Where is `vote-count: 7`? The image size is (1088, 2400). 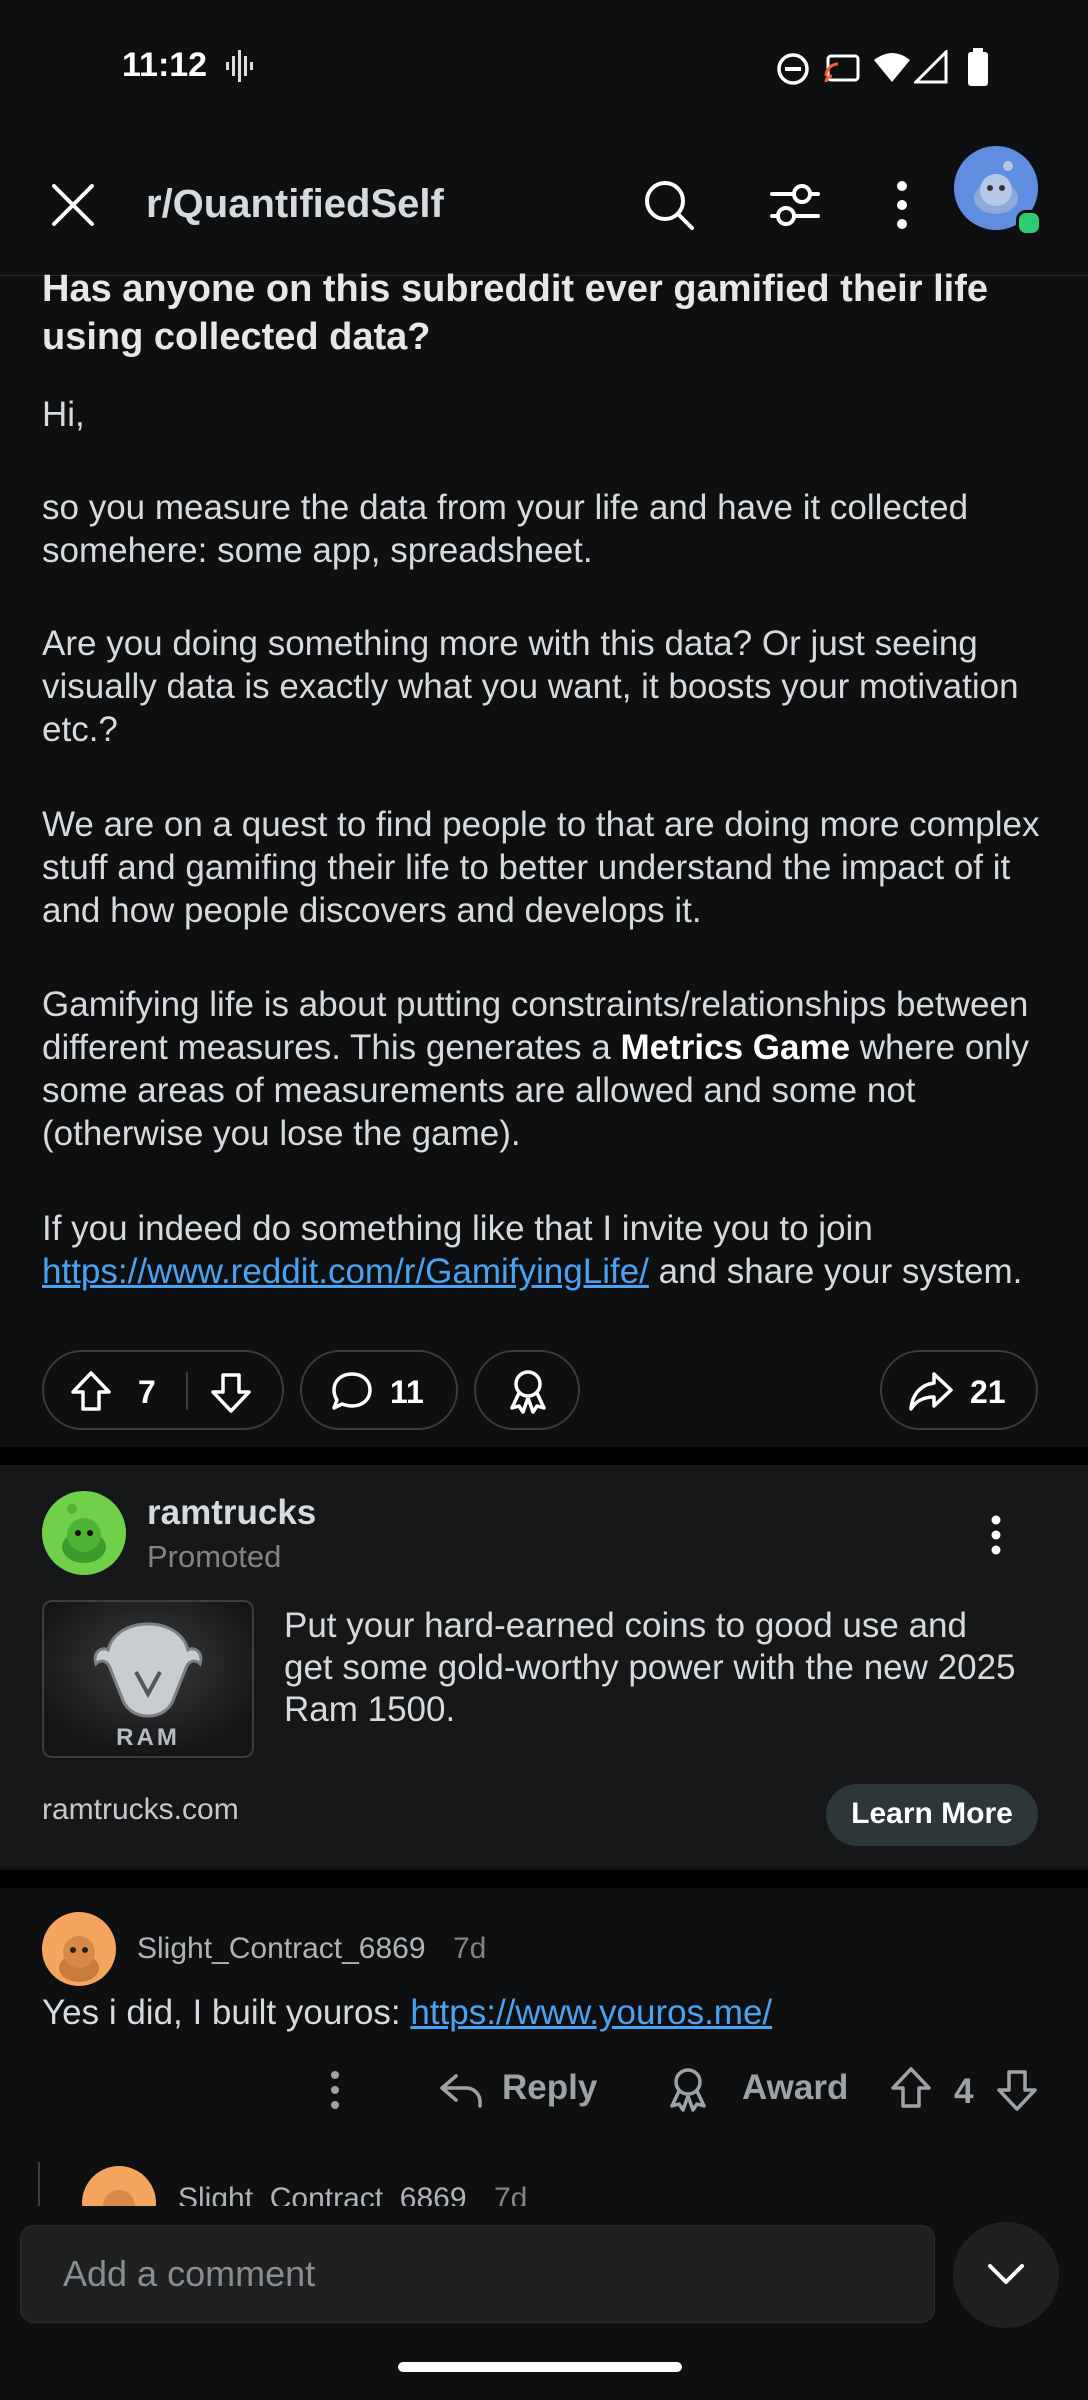
vote-count: 7 is located at coordinates (147, 1392).